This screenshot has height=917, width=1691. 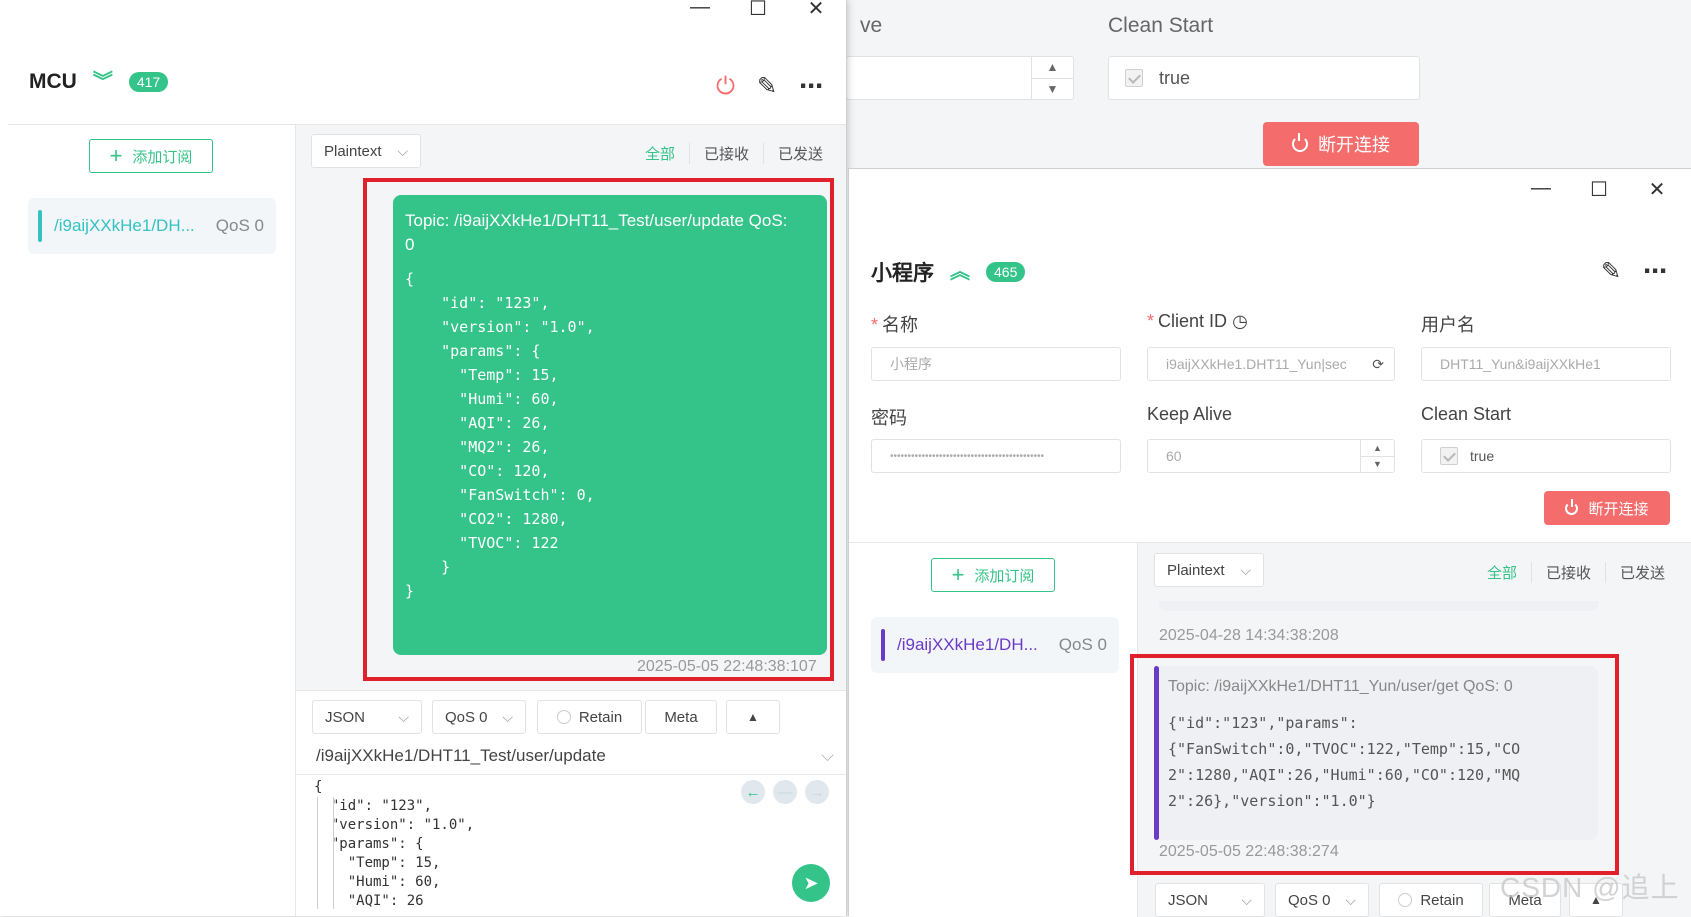 What do you see at coordinates (148, 82) in the screenshot?
I see `message-count-badge: 417` at bounding box center [148, 82].